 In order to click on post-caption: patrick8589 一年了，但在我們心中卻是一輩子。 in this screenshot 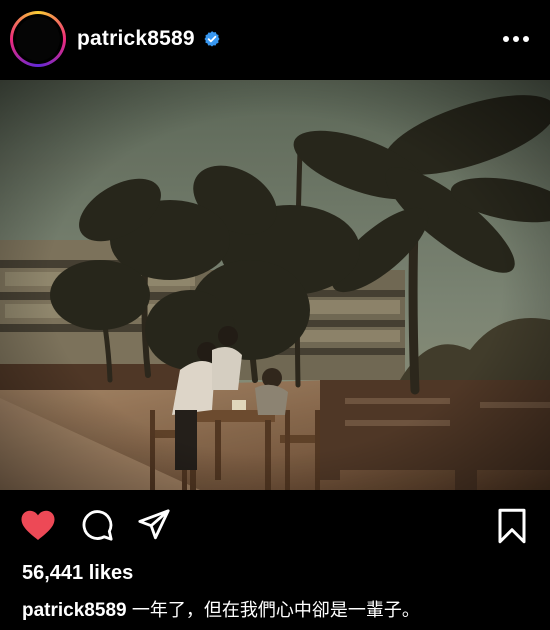, I will do `click(221, 609)`.